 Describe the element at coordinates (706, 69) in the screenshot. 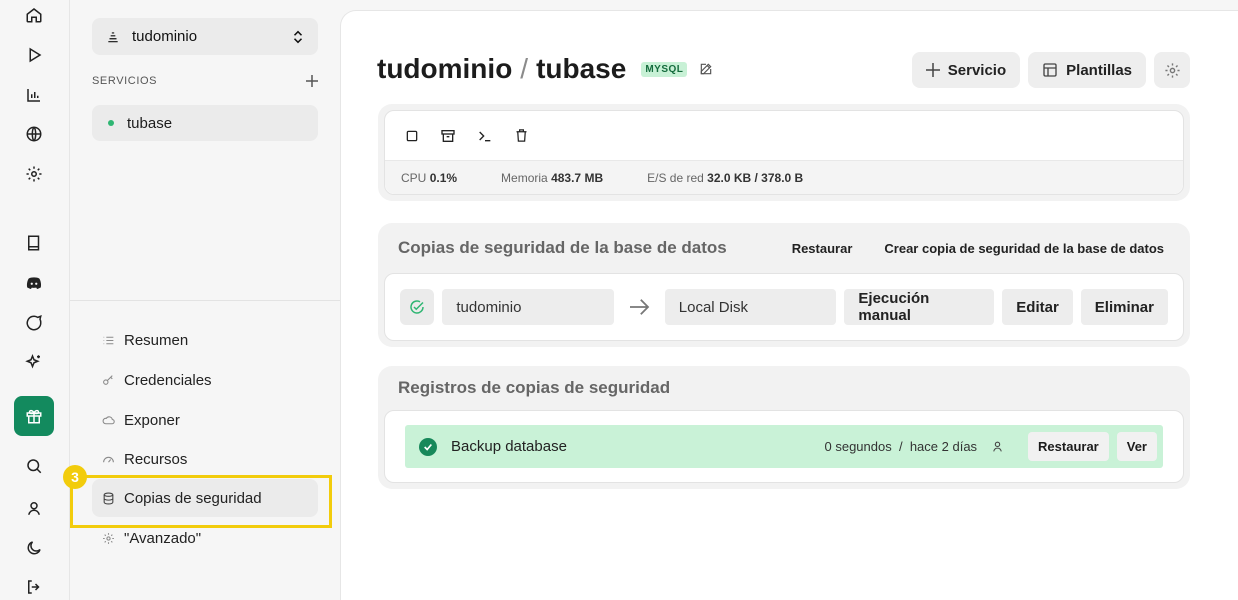

I see `edit-icon` at that location.